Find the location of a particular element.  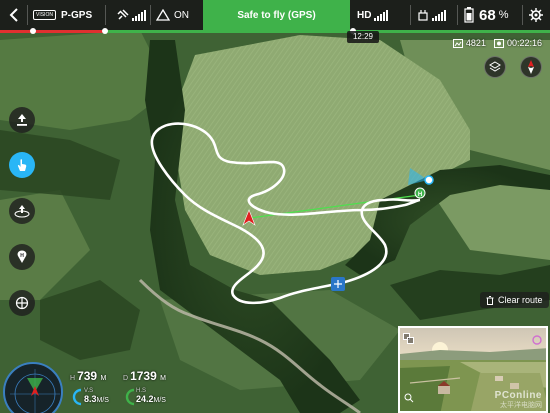

satellite-icon is located at coordinates (123, 14).